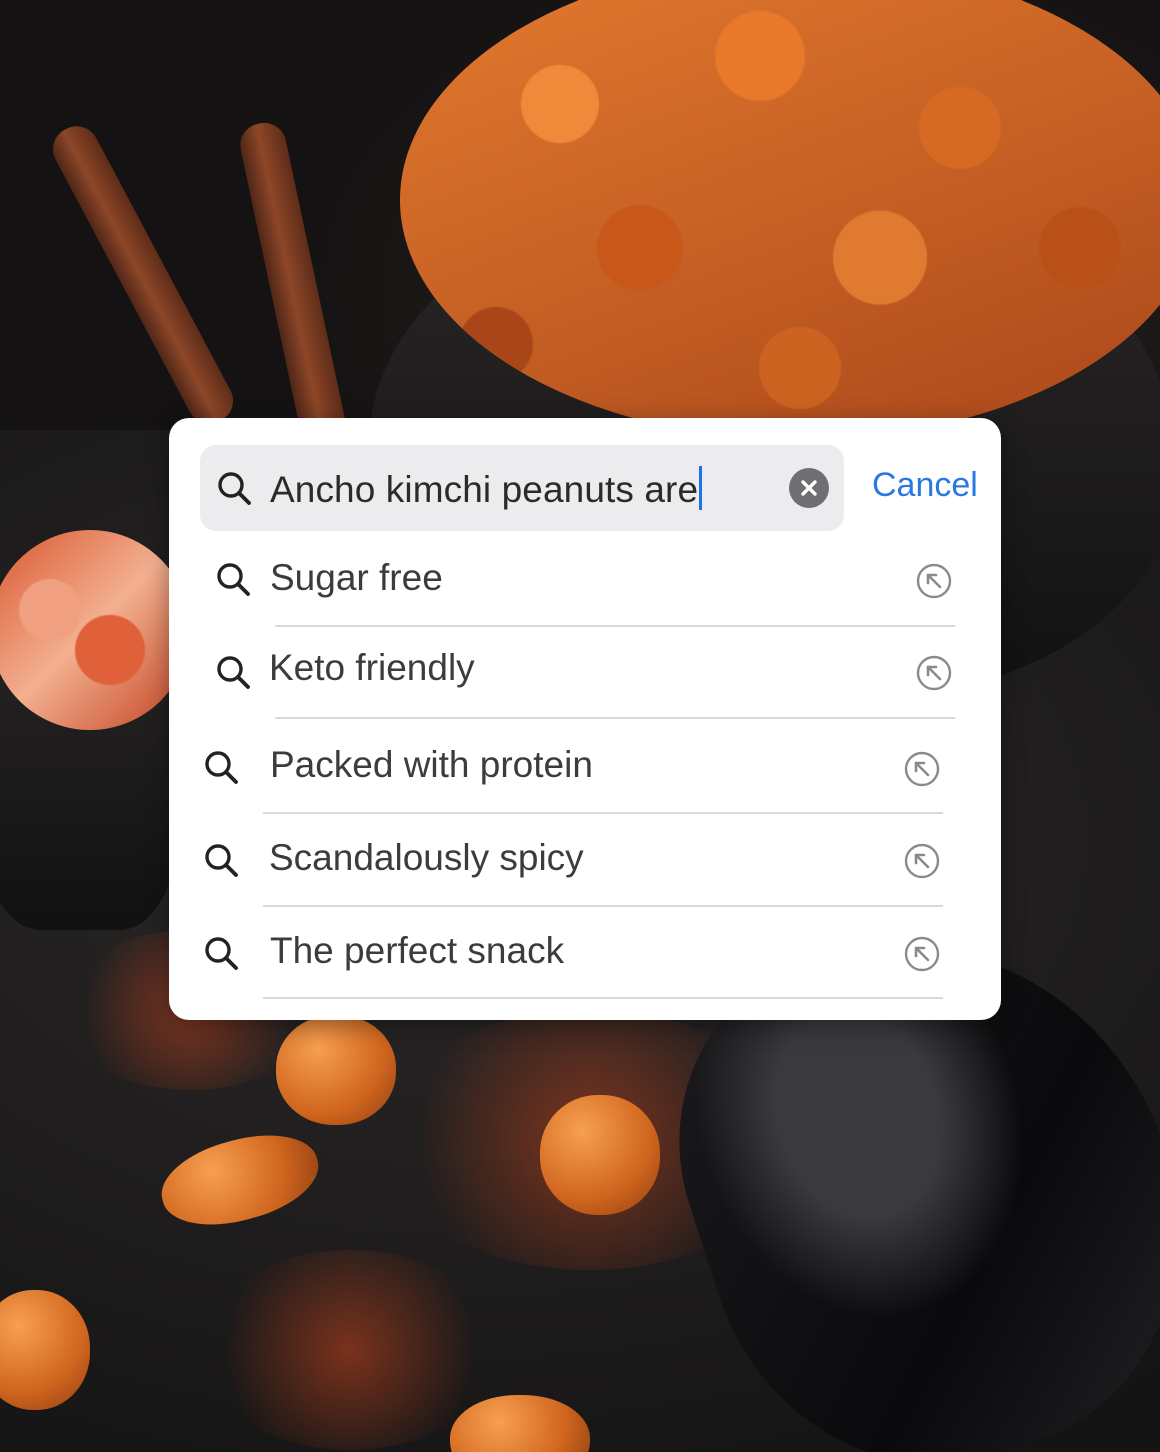 This screenshot has height=1452, width=1160. What do you see at coordinates (809, 488) in the screenshot?
I see `clear-icon` at bounding box center [809, 488].